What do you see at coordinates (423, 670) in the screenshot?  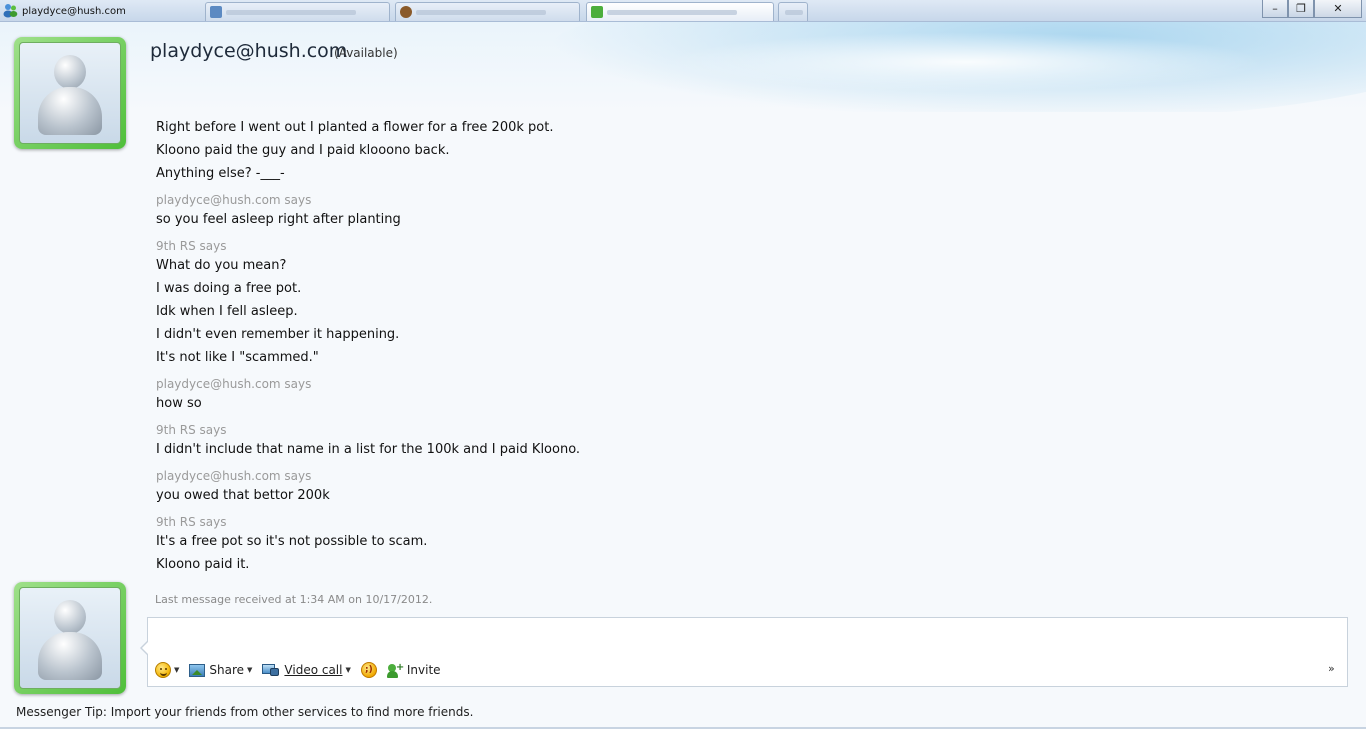 I see `invite-label: Invite` at bounding box center [423, 670].